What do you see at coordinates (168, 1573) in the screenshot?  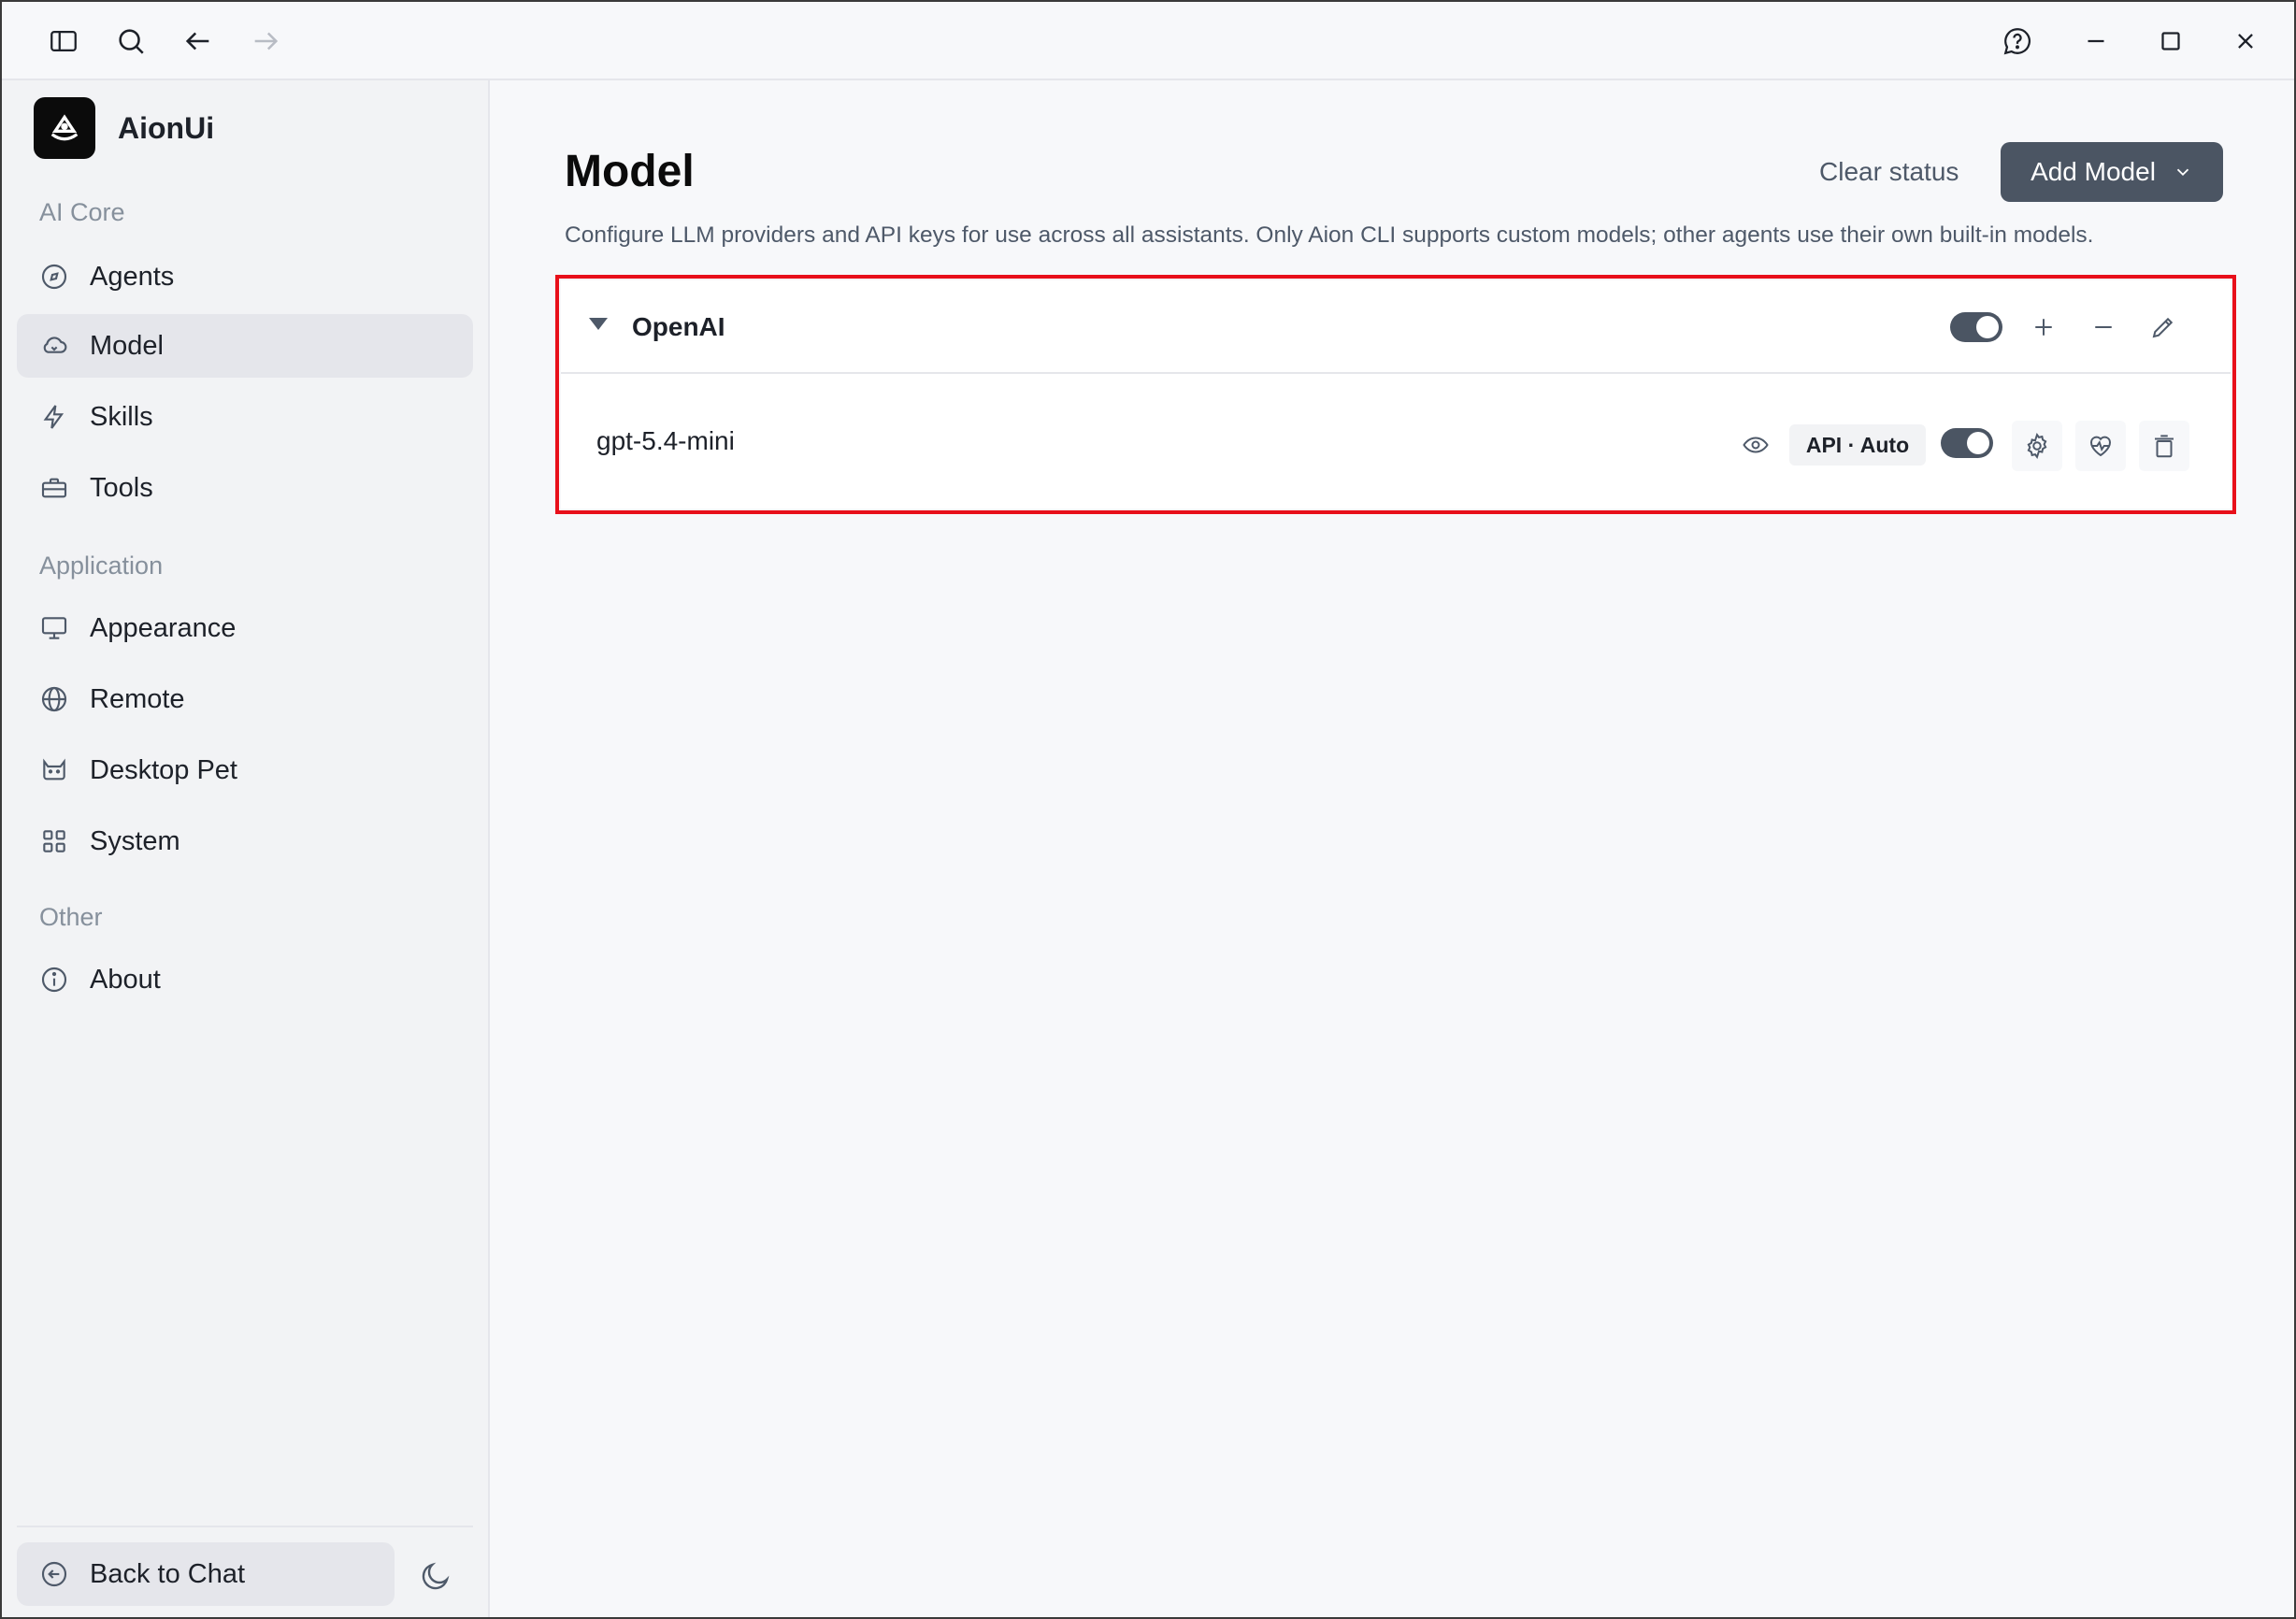 I see `back-to-chat-label: Back to Chat` at bounding box center [168, 1573].